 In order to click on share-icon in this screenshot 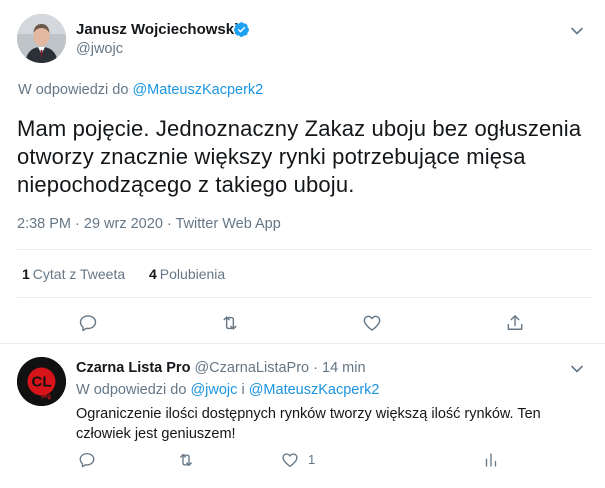, I will do `click(515, 323)`.